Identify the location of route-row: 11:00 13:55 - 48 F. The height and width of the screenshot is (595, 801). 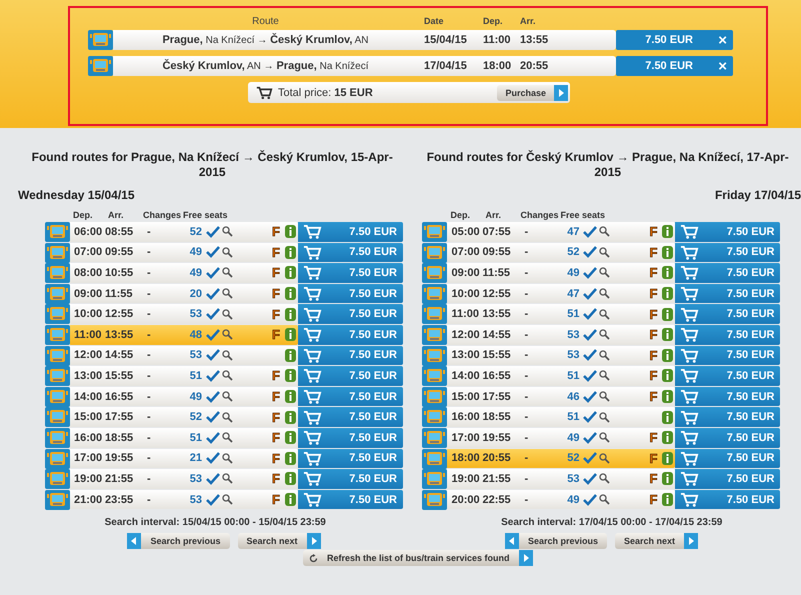
(184, 334).